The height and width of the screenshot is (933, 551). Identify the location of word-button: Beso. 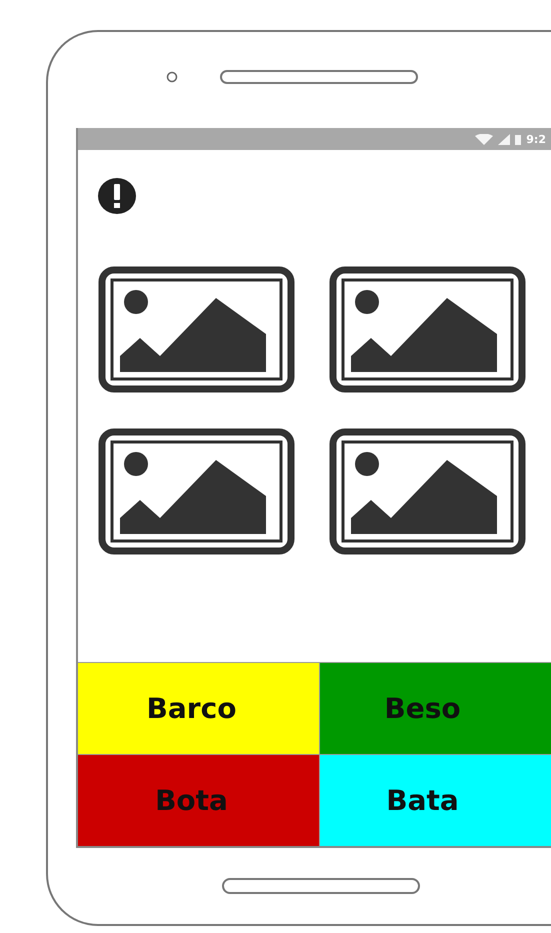
(435, 708).